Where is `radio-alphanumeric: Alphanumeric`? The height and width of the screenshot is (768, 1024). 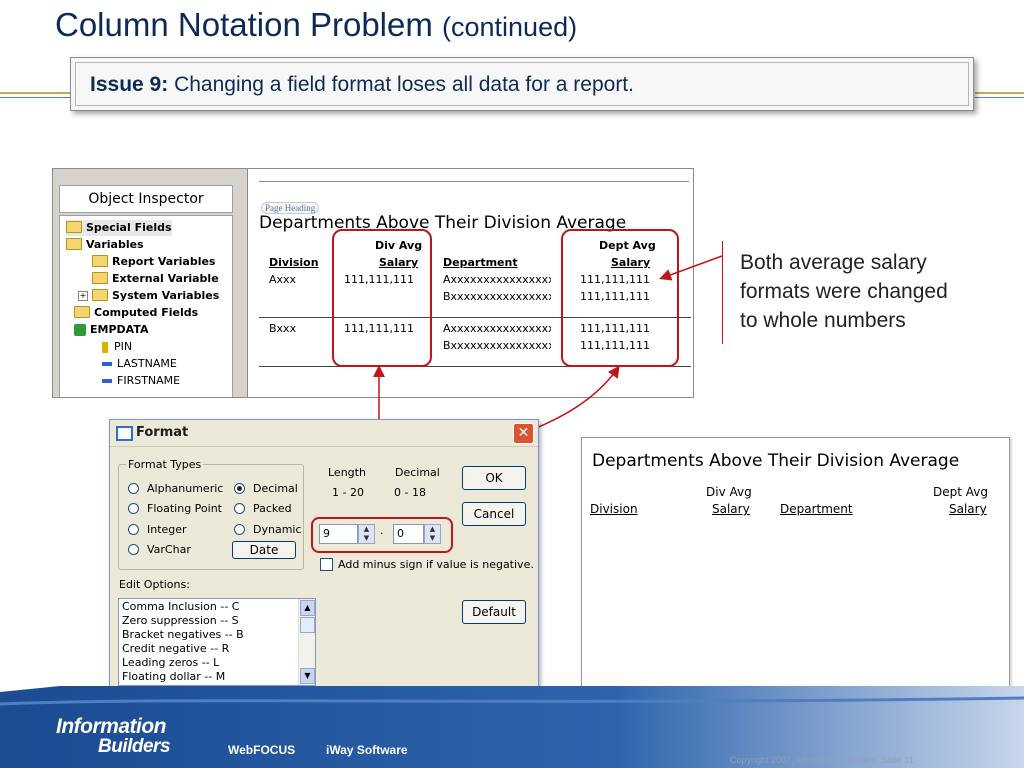
radio-alphanumeric: Alphanumeric is located at coordinates (175, 488).